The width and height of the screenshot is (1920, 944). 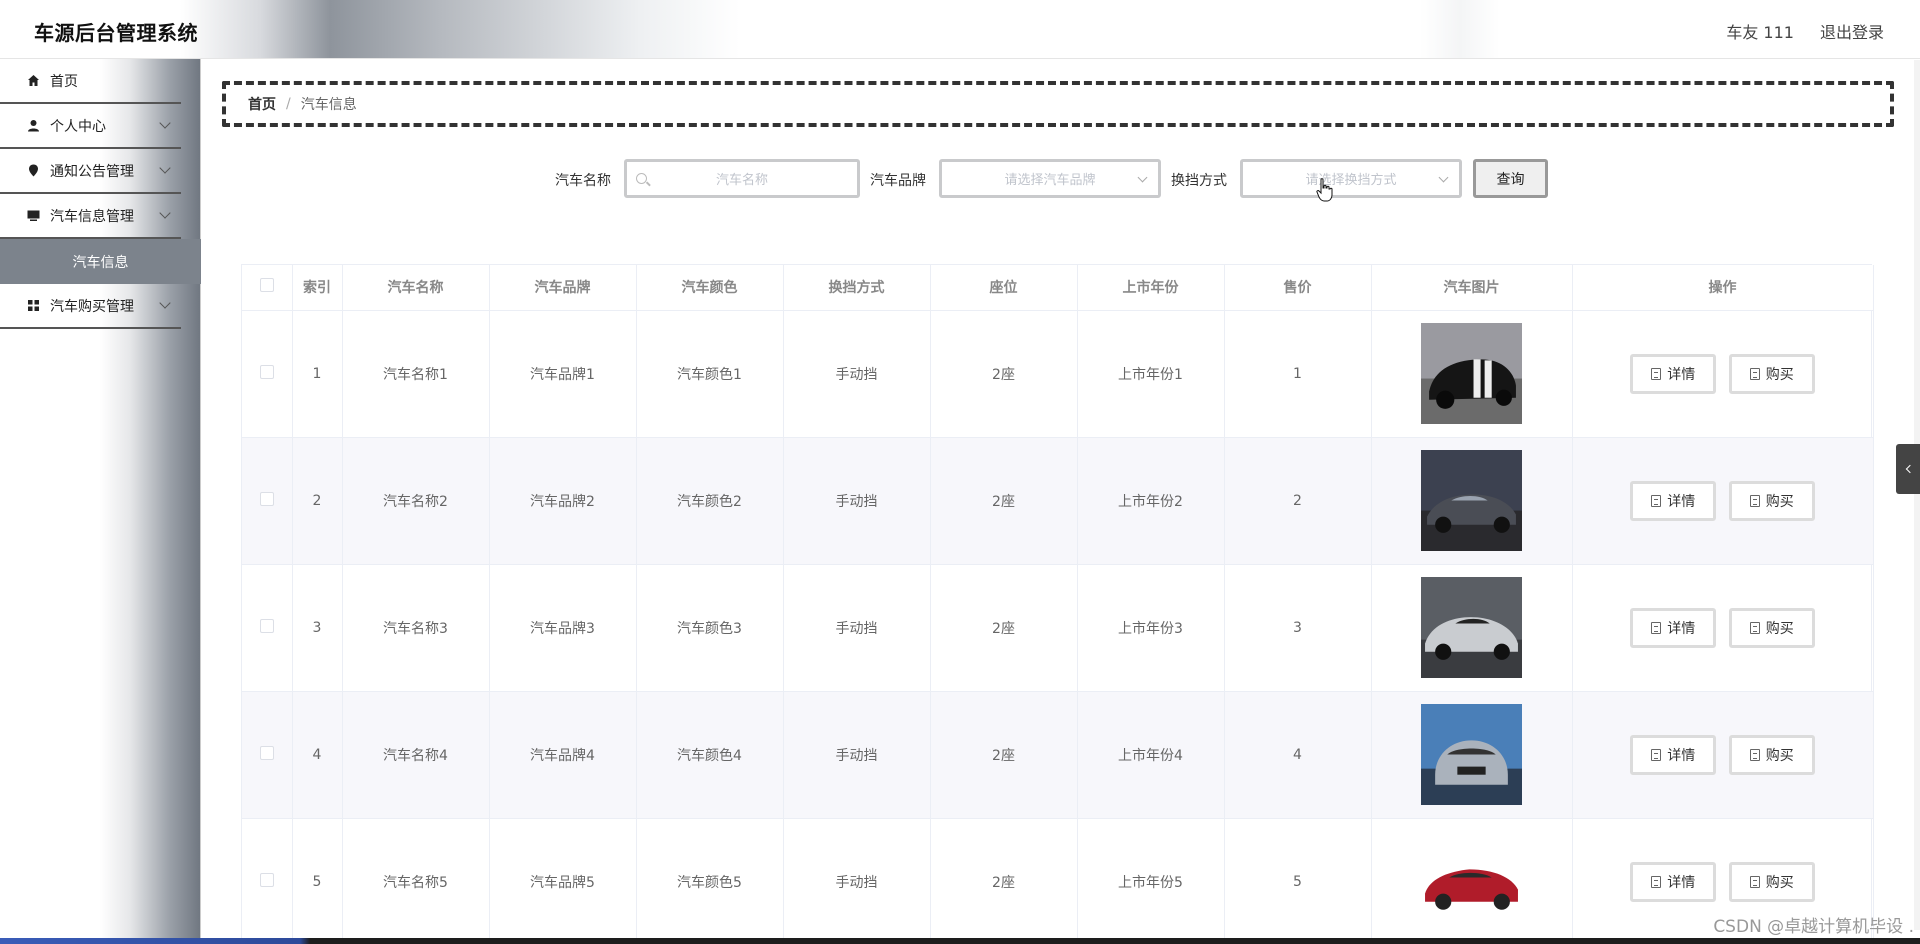 What do you see at coordinates (1298, 374) in the screenshot?
I see `cell-price: 1` at bounding box center [1298, 374].